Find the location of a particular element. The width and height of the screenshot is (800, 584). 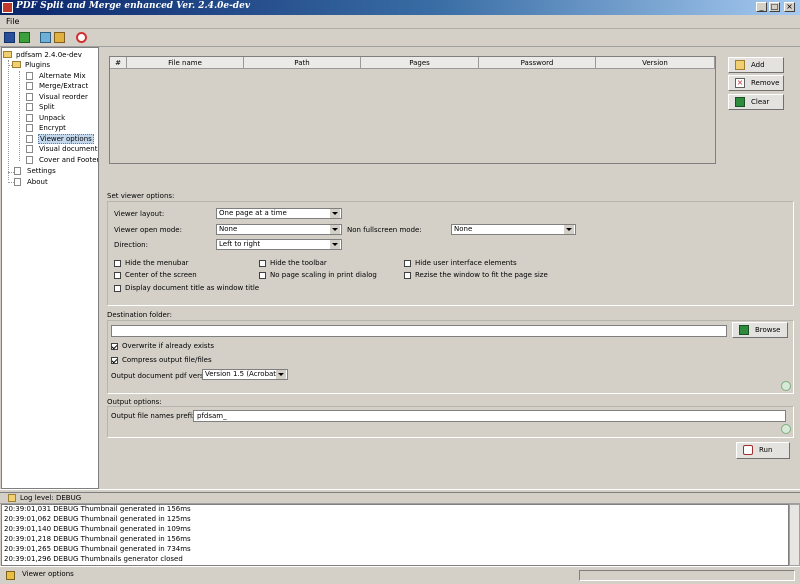

exit-icon is located at coordinates (81, 37).